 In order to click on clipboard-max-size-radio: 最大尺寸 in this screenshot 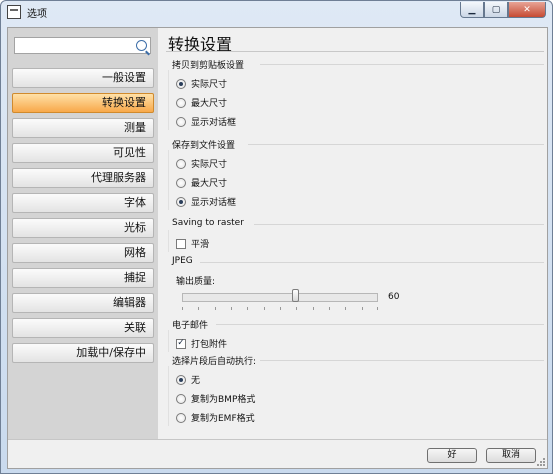, I will do `click(201, 102)`.